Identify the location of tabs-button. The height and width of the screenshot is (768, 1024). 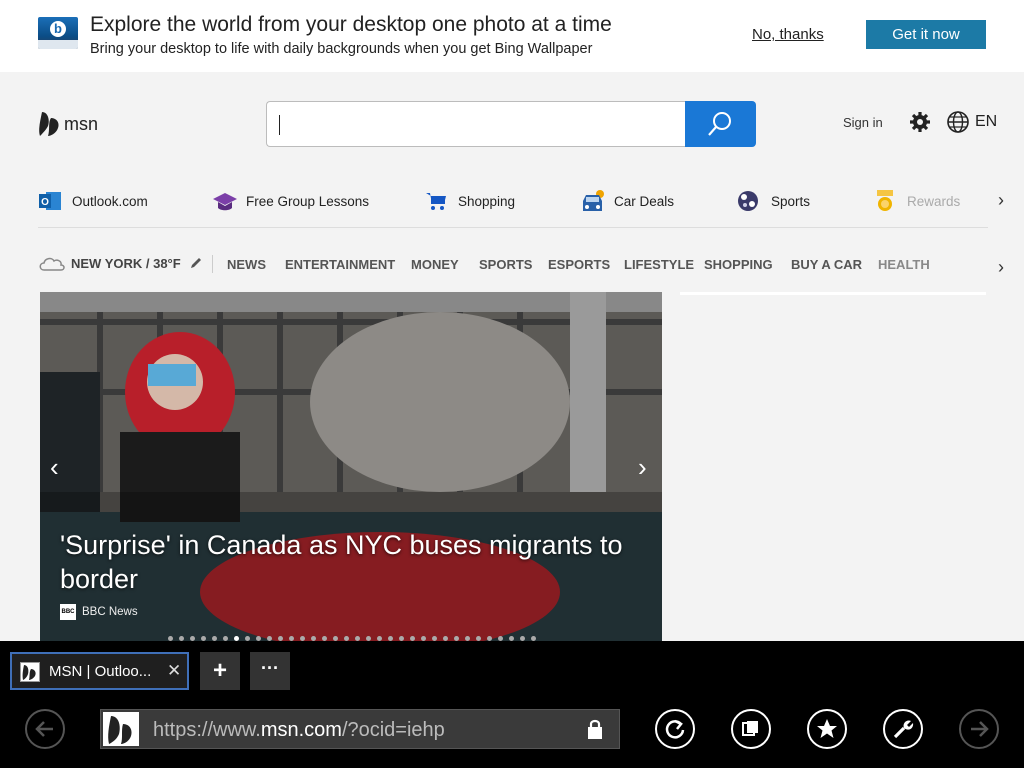
(751, 729).